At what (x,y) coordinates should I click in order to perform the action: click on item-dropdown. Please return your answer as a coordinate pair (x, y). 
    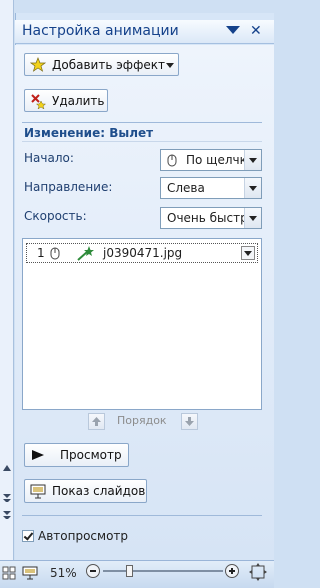
    Looking at the image, I should click on (248, 253).